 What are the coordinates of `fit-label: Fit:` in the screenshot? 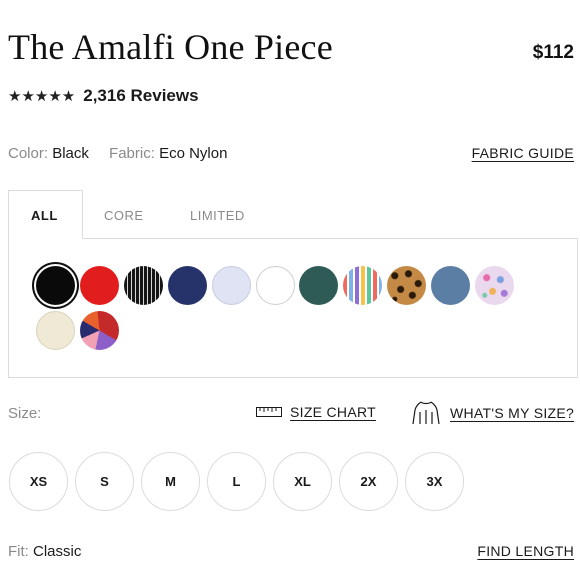 It's located at (18, 551).